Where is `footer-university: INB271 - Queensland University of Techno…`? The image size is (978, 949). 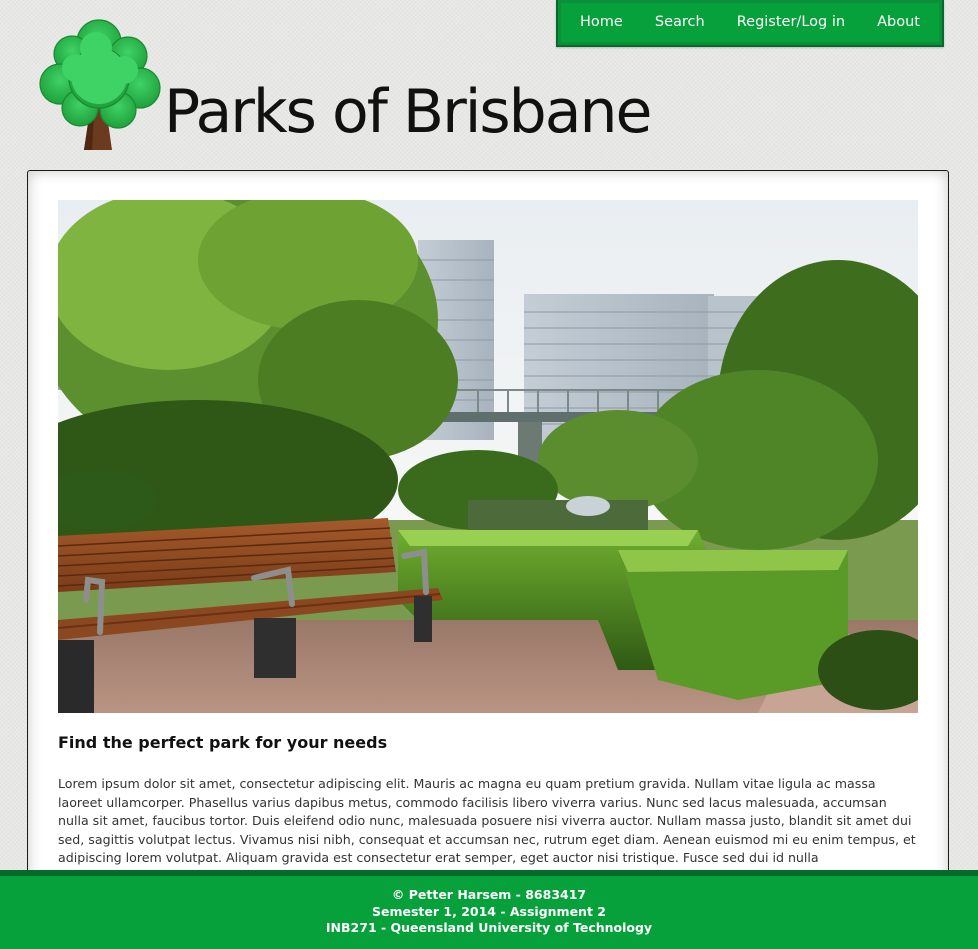 footer-university: INB271 - Queensland University of Techno… is located at coordinates (489, 927).